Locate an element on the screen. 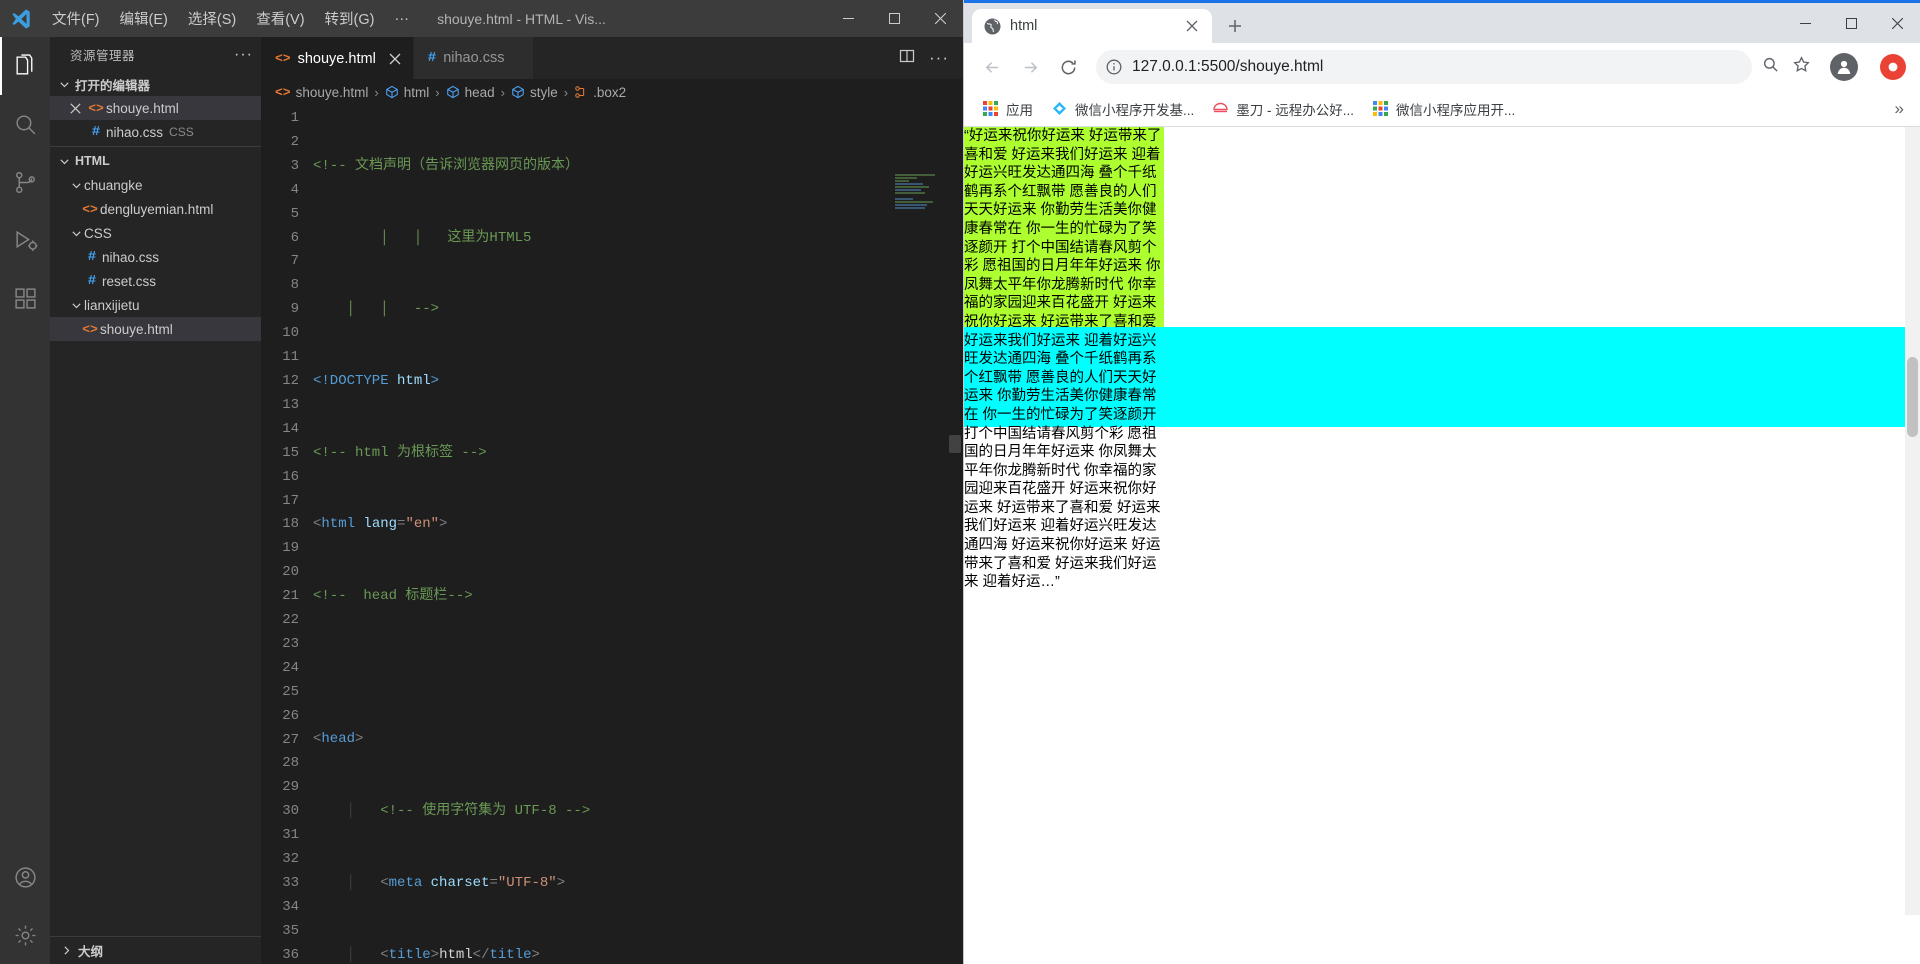  breadcrumb-label: style is located at coordinates (544, 92).